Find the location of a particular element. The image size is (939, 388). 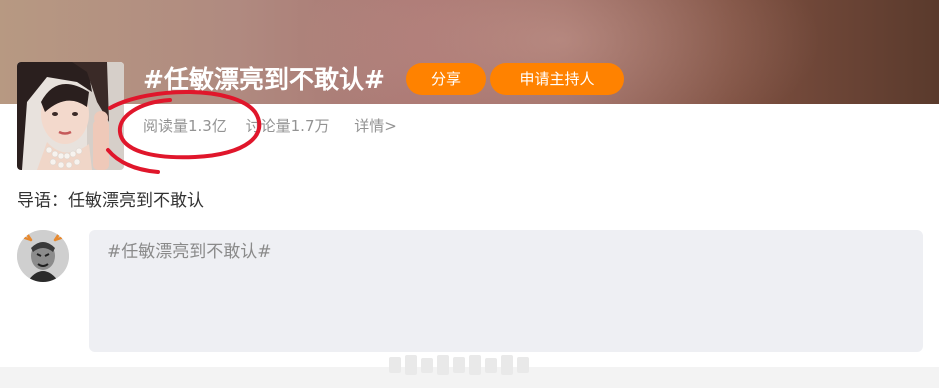

blurred-watermark is located at coordinates (459, 365).